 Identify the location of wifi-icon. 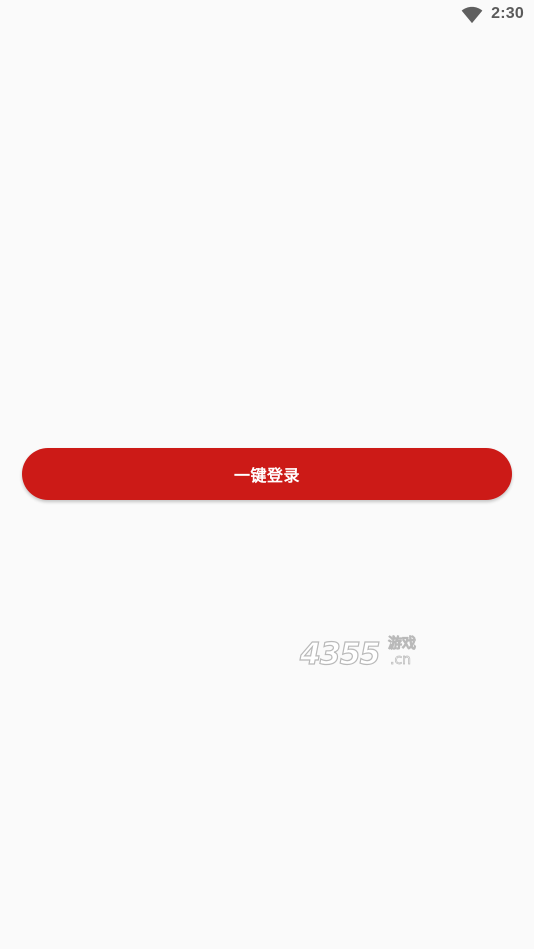
(472, 14).